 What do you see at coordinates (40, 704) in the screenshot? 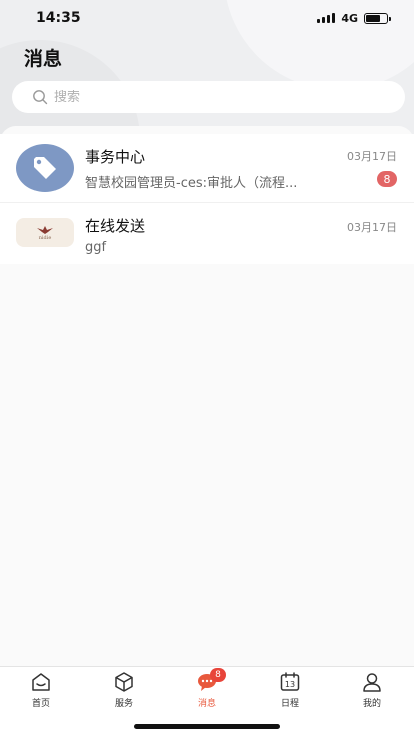
I see `tab-label: 首页` at bounding box center [40, 704].